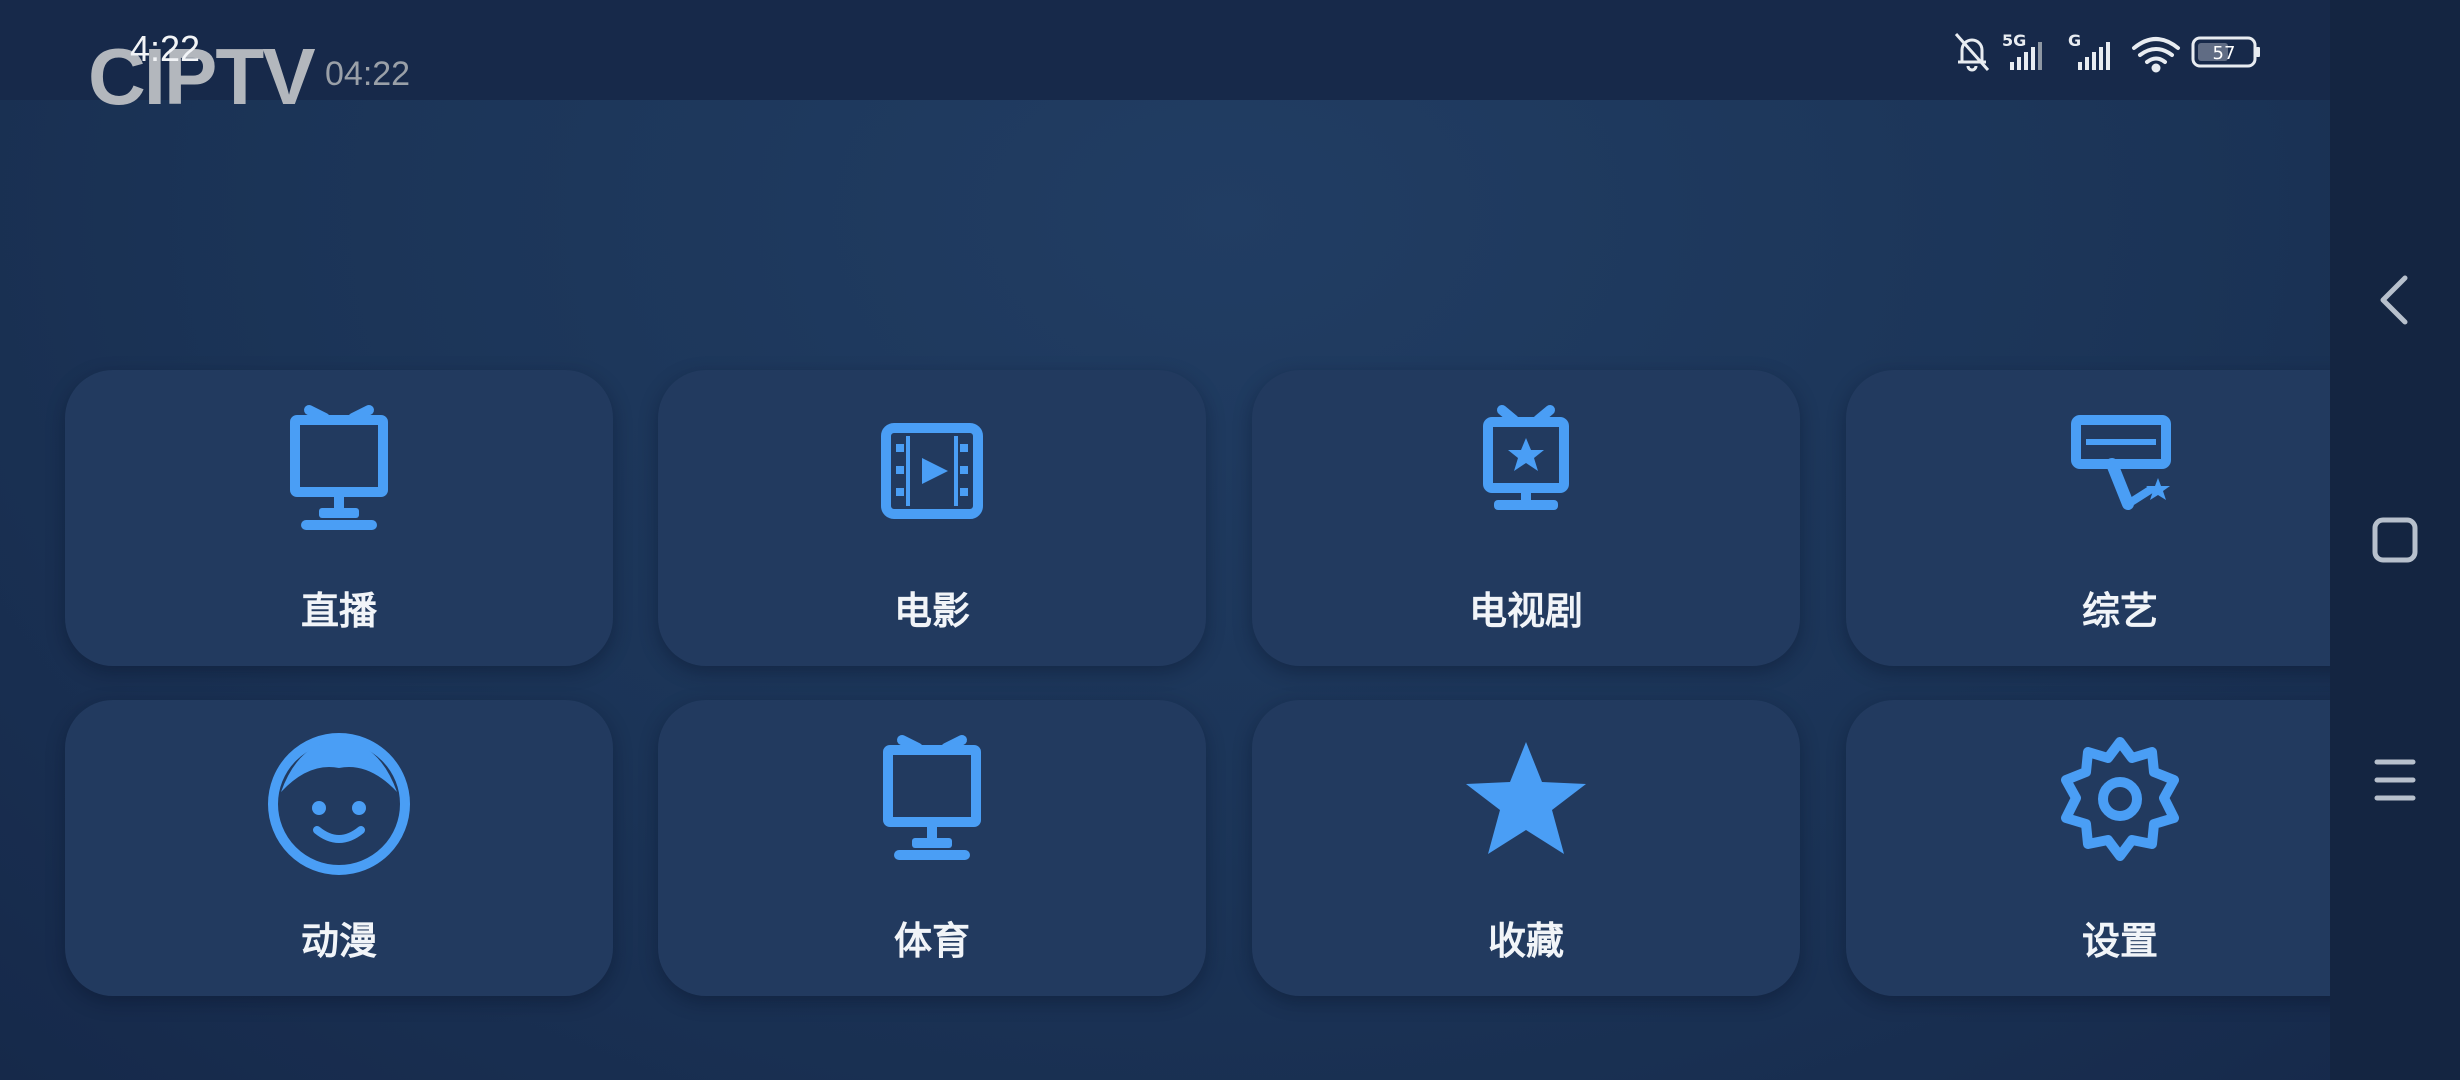  I want to click on back-icon, so click(2395, 300).